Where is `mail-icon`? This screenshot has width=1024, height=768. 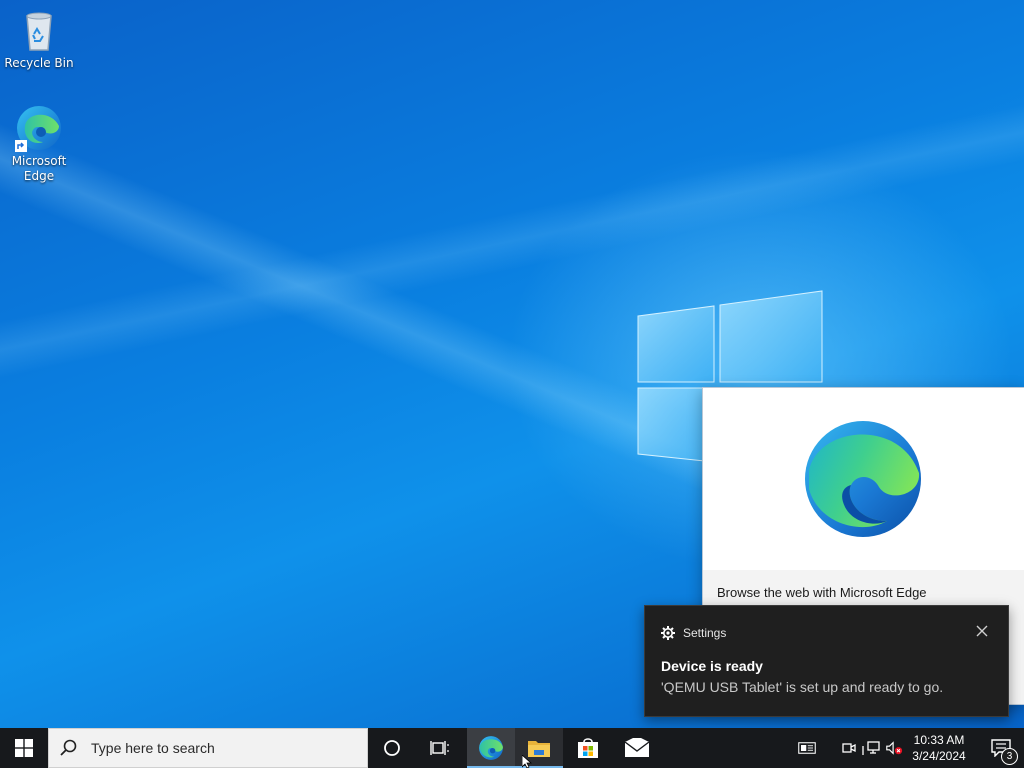
mail-icon is located at coordinates (637, 747).